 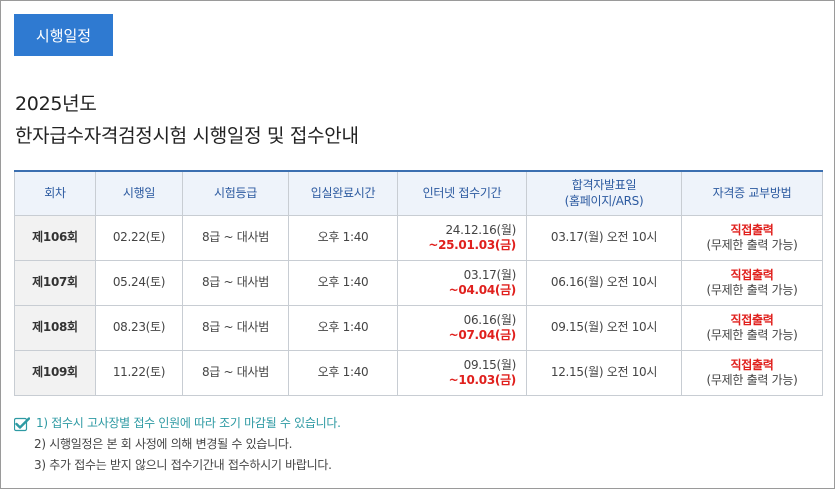 I want to click on cell-result: 03.17(월) 오전 10시, so click(x=604, y=237).